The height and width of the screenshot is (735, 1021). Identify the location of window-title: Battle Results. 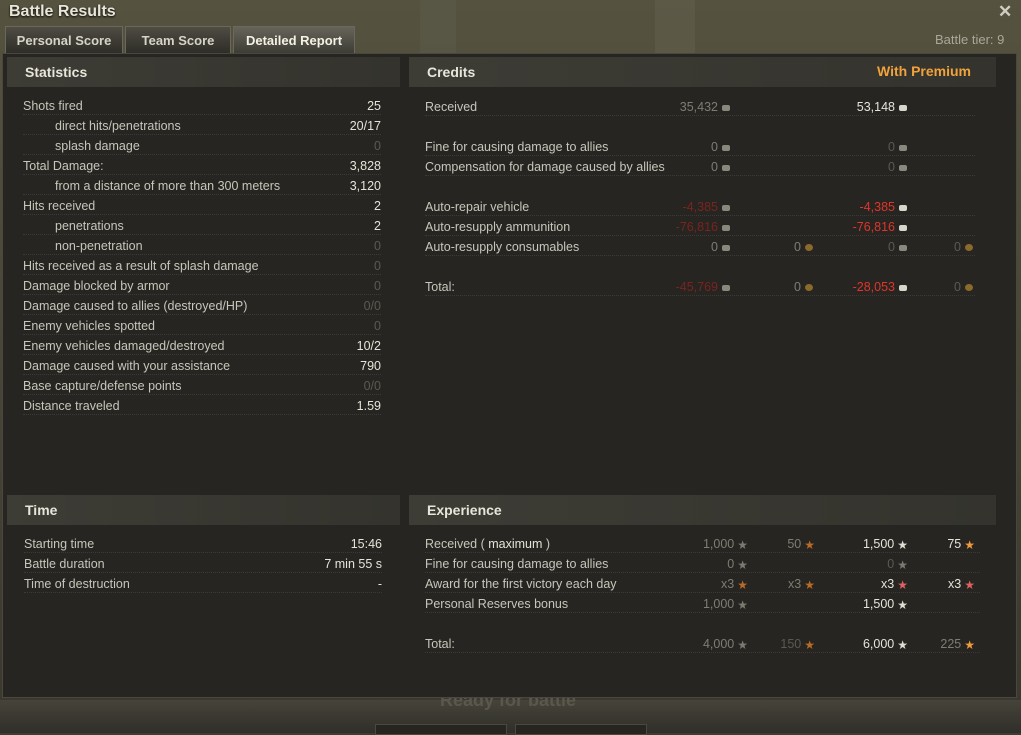
(62, 11).